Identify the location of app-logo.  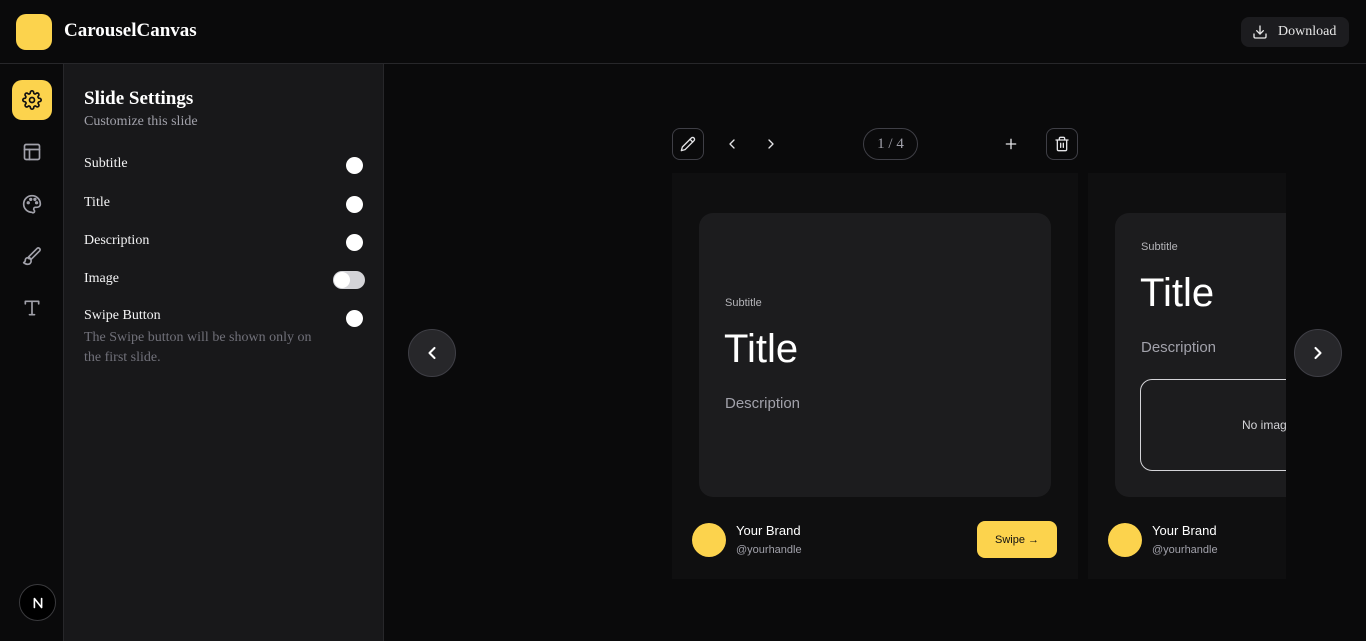
(34, 32).